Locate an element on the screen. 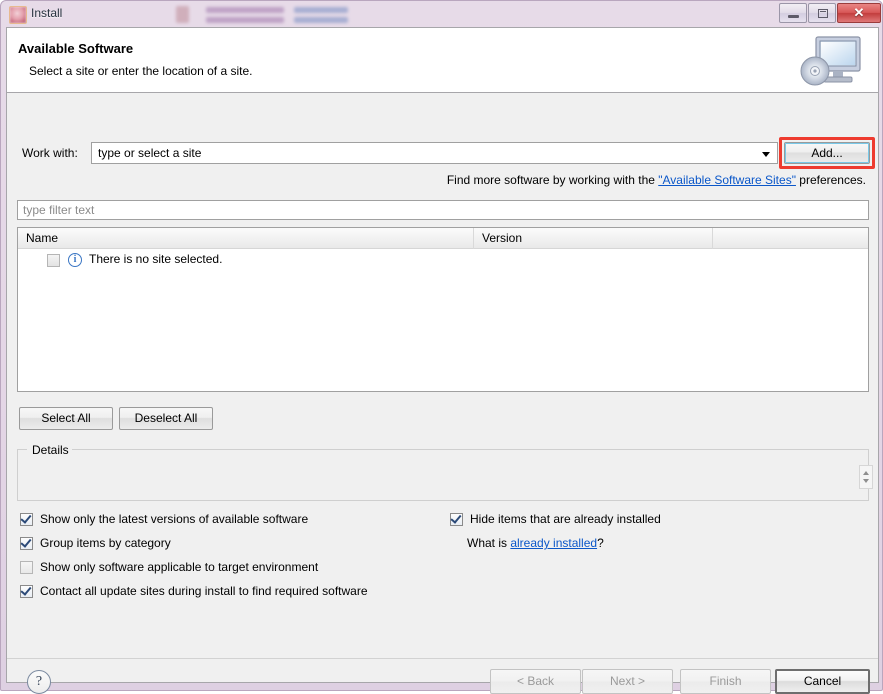 Image resolution: width=883 pixels, height=694 pixels. table-header-row: Name Version is located at coordinates (443, 238).